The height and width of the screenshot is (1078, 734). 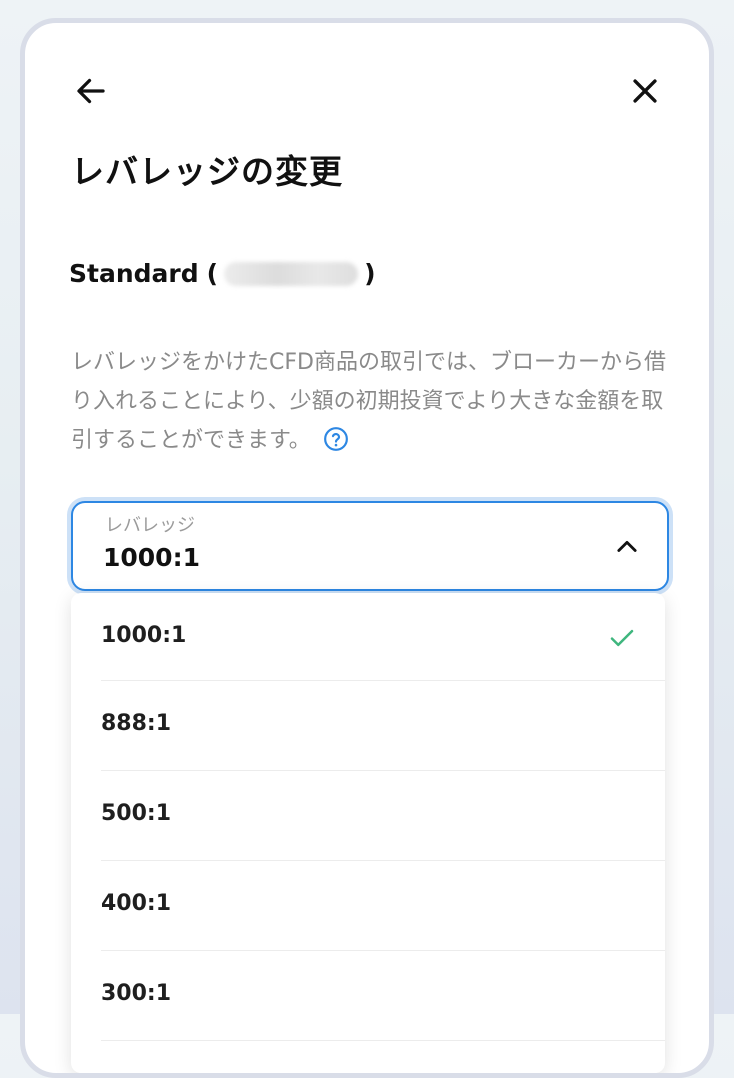 I want to click on back-button, so click(x=91, y=91).